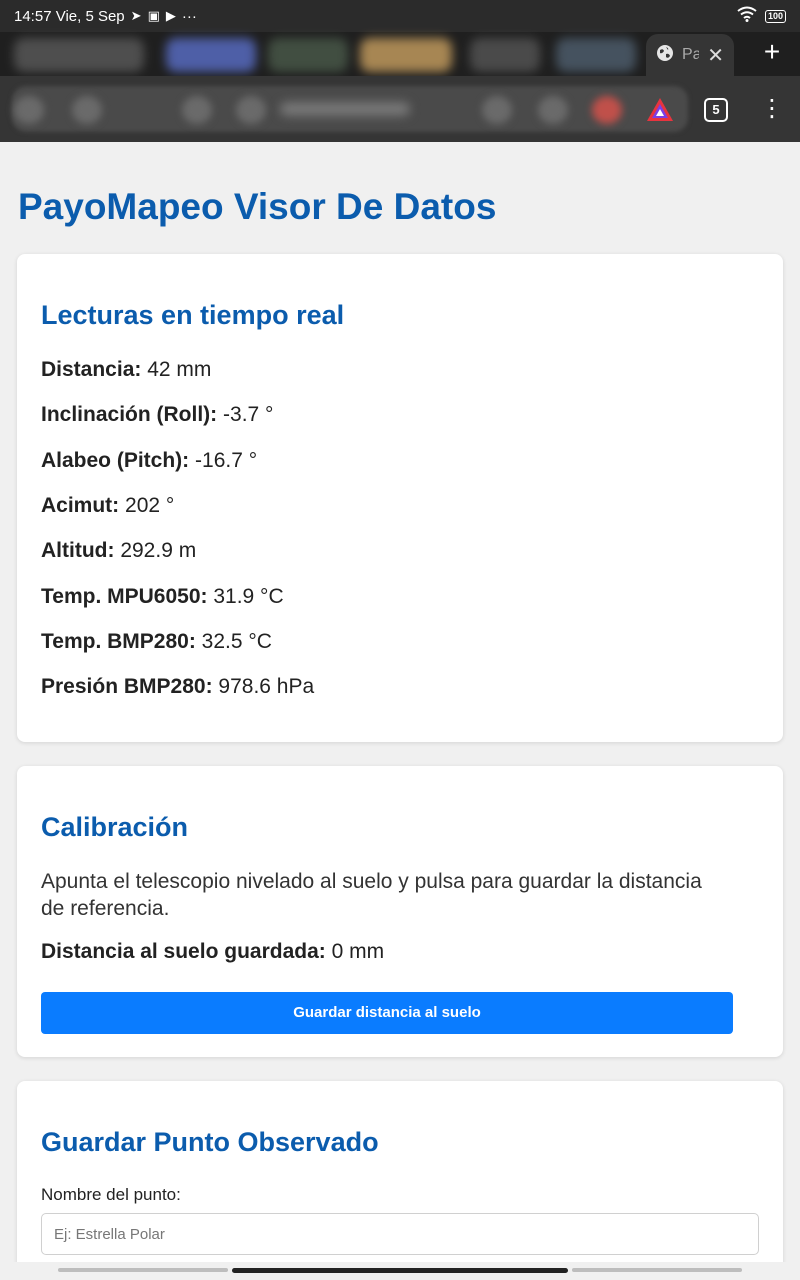 The width and height of the screenshot is (800, 1280). What do you see at coordinates (197, 110) in the screenshot?
I see `blurred-reload-icon` at bounding box center [197, 110].